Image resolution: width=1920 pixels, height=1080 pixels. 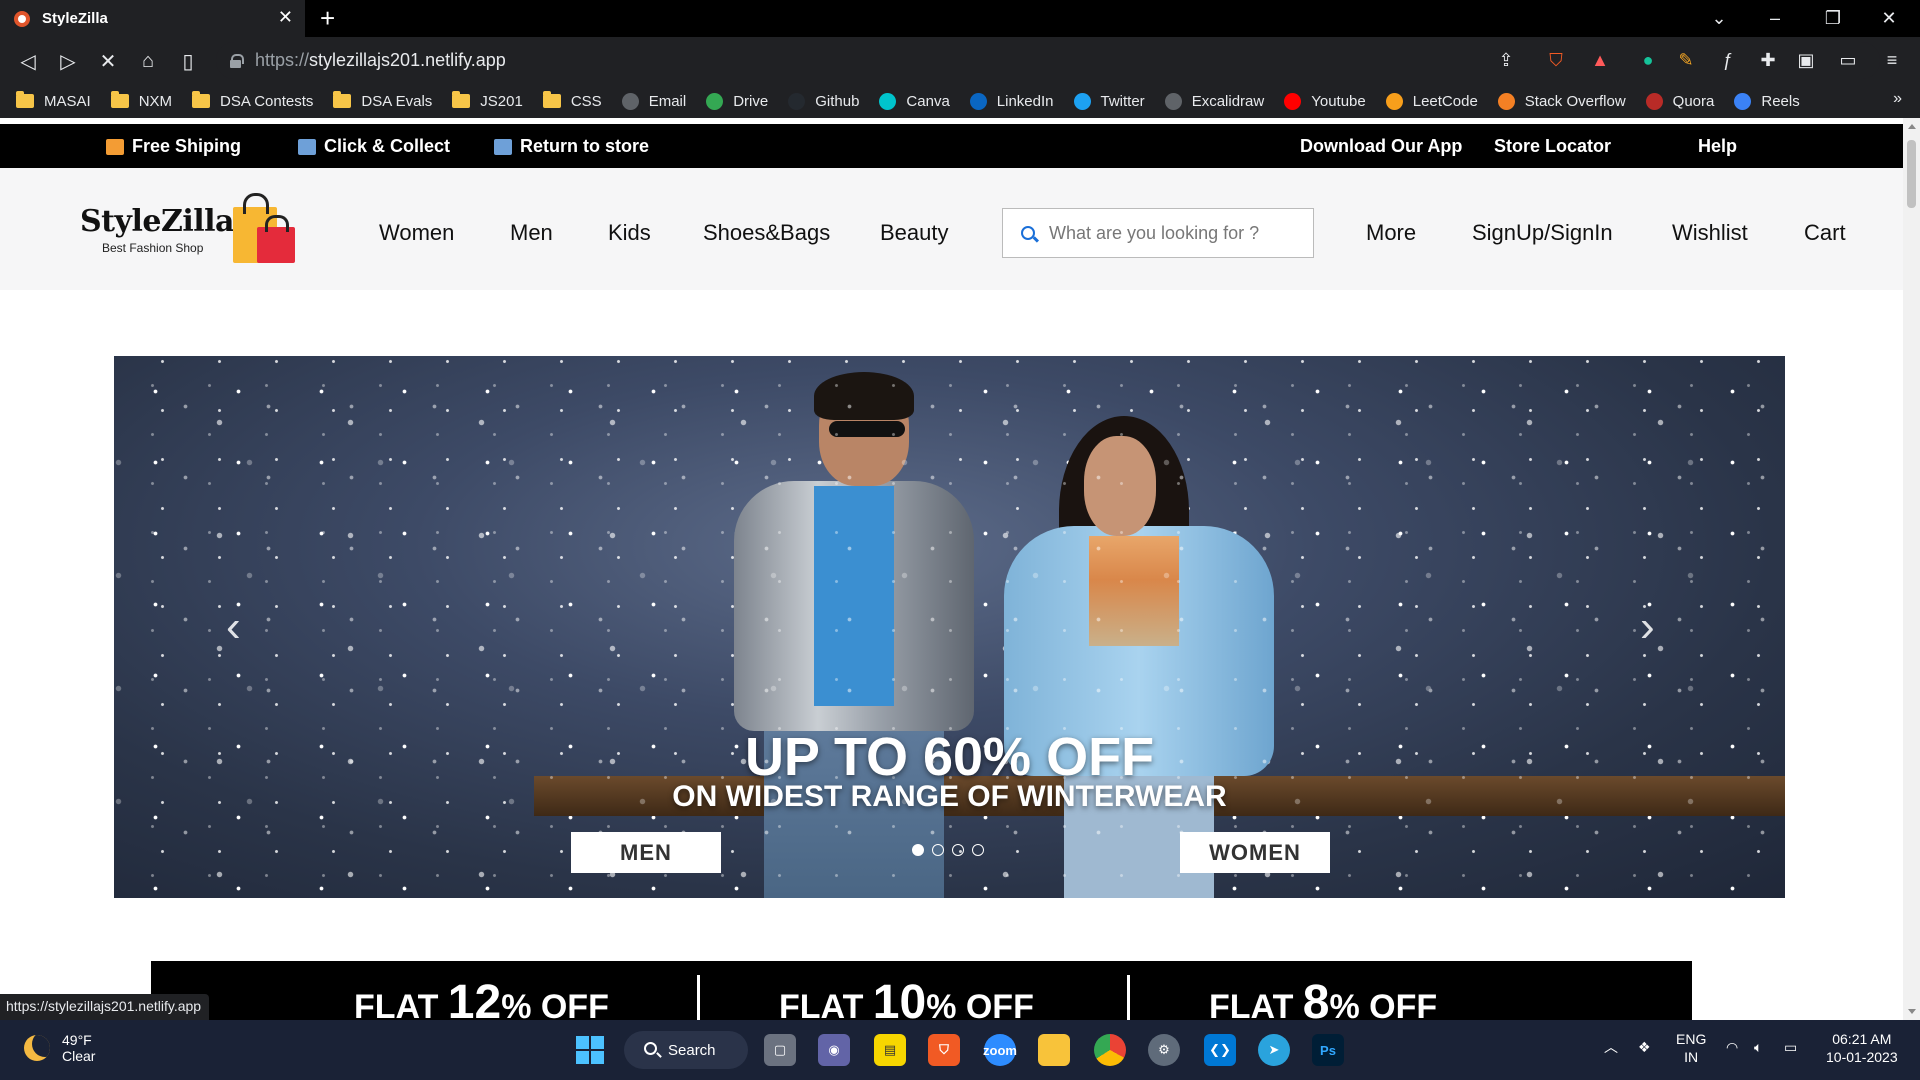 I want to click on telegram-icon: ➤, so click(x=1274, y=1050).